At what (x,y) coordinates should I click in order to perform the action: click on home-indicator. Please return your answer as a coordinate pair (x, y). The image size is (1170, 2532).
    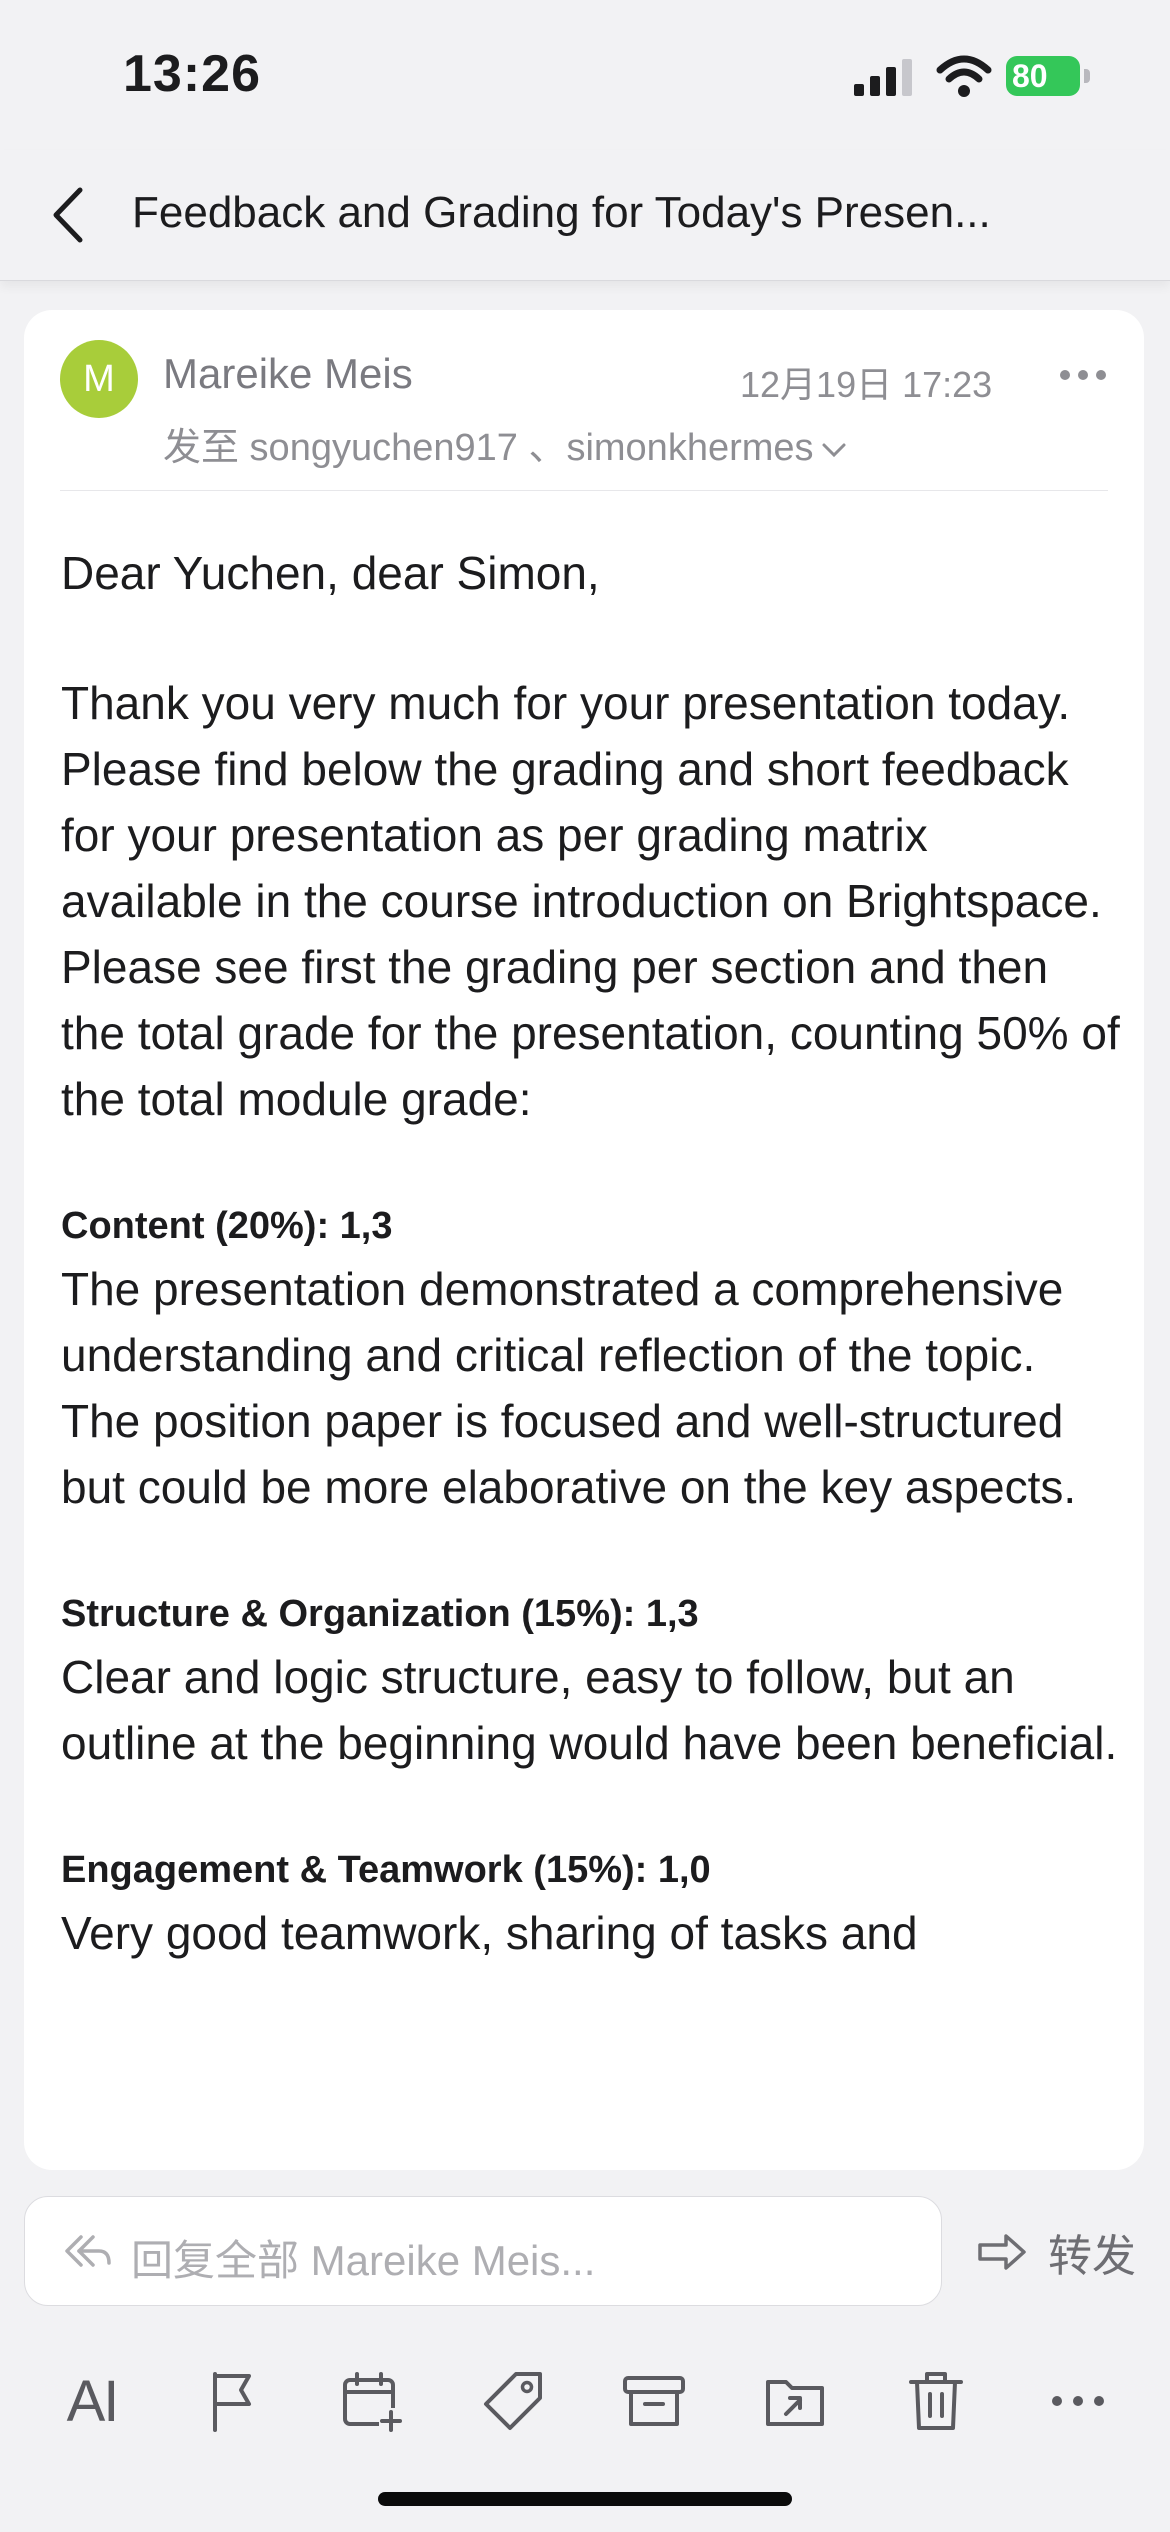
    Looking at the image, I should click on (585, 2499).